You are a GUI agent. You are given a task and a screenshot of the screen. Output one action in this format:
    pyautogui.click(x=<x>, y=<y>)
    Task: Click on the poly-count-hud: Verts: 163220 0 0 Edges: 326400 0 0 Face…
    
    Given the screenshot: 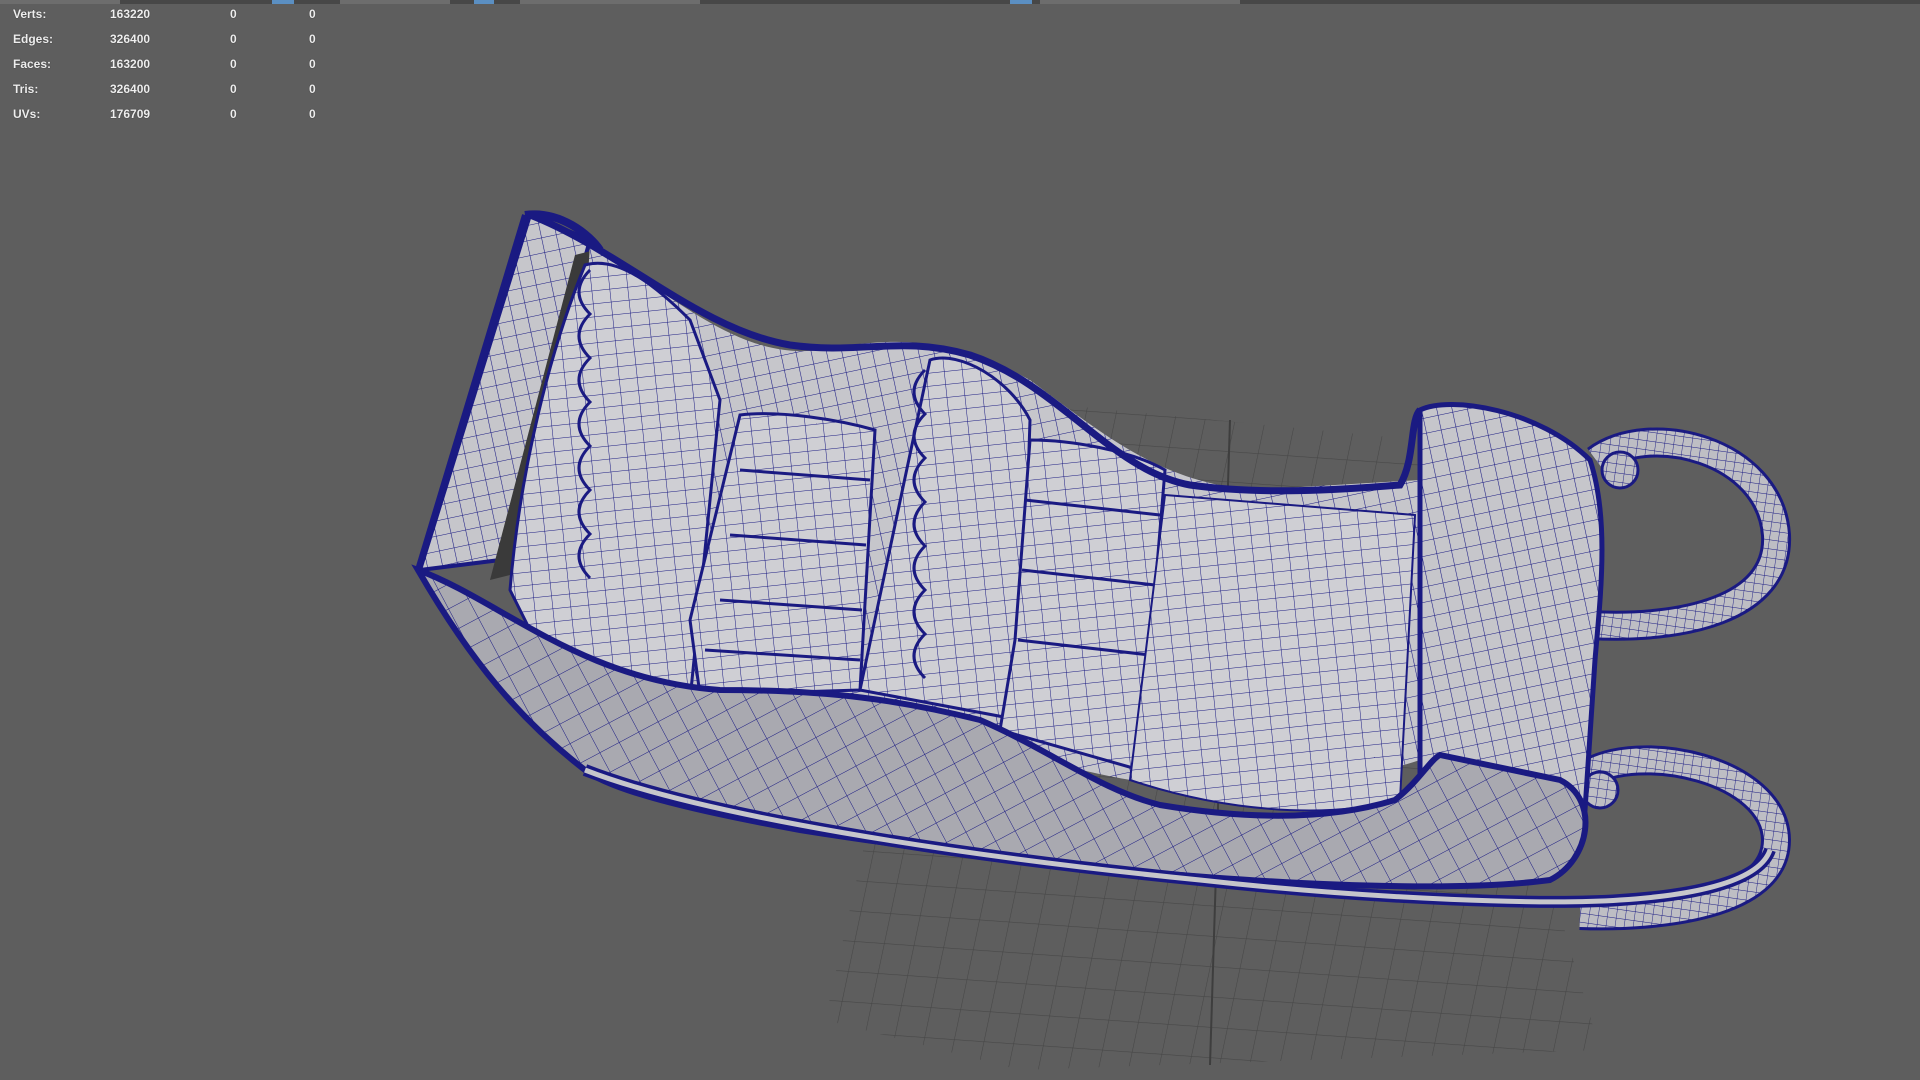 What is the action you would take?
    pyautogui.click(x=173, y=68)
    